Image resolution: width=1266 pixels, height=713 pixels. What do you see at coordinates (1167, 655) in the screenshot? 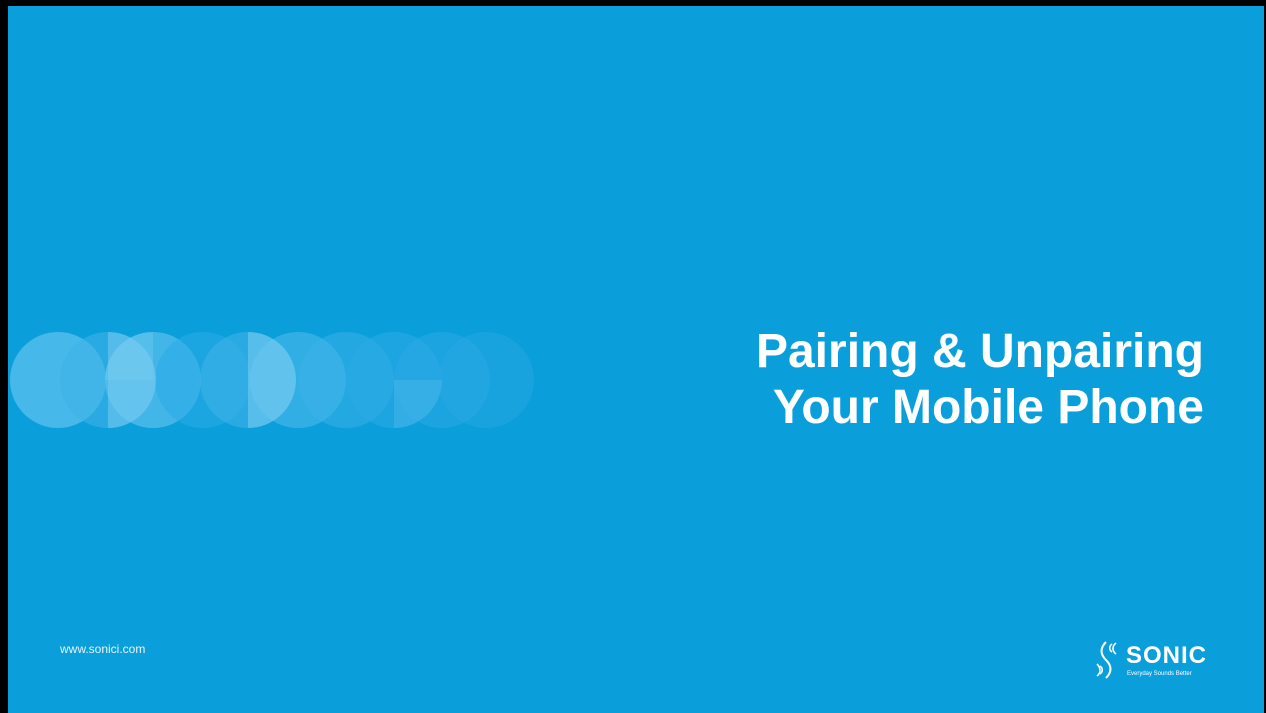
I see `logo-name: SONIC` at bounding box center [1167, 655].